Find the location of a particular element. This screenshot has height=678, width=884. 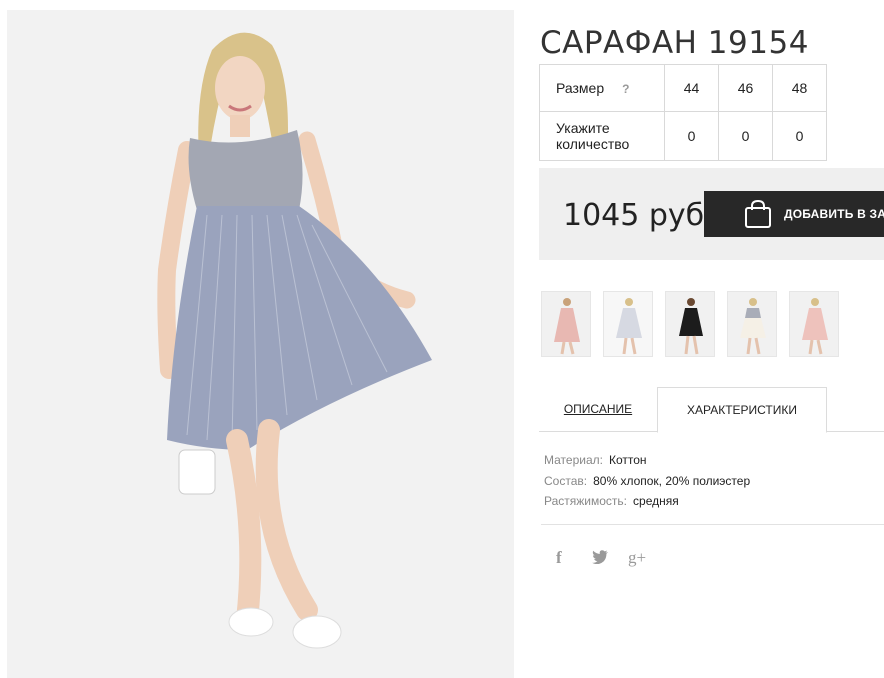

spec-material-value: Коттон is located at coordinates (627, 460).